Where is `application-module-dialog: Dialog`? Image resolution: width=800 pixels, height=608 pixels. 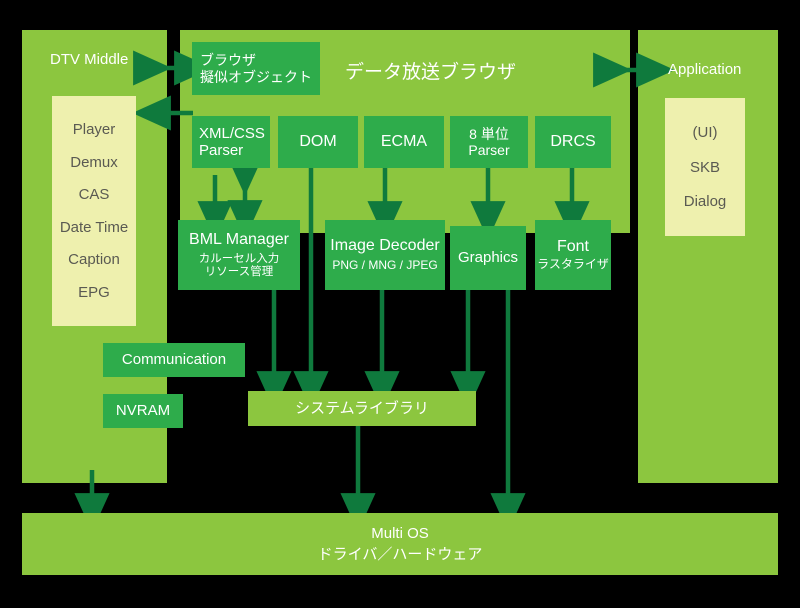 application-module-dialog: Dialog is located at coordinates (705, 202).